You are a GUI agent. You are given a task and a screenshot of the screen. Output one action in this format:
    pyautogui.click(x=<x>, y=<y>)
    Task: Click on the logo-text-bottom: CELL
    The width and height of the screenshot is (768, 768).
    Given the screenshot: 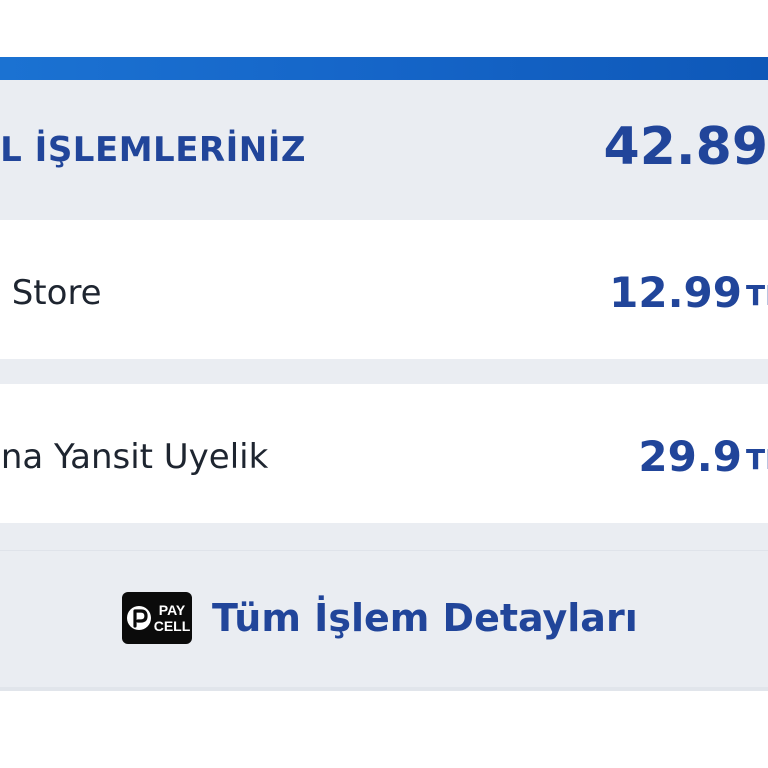 What is the action you would take?
    pyautogui.click(x=172, y=626)
    